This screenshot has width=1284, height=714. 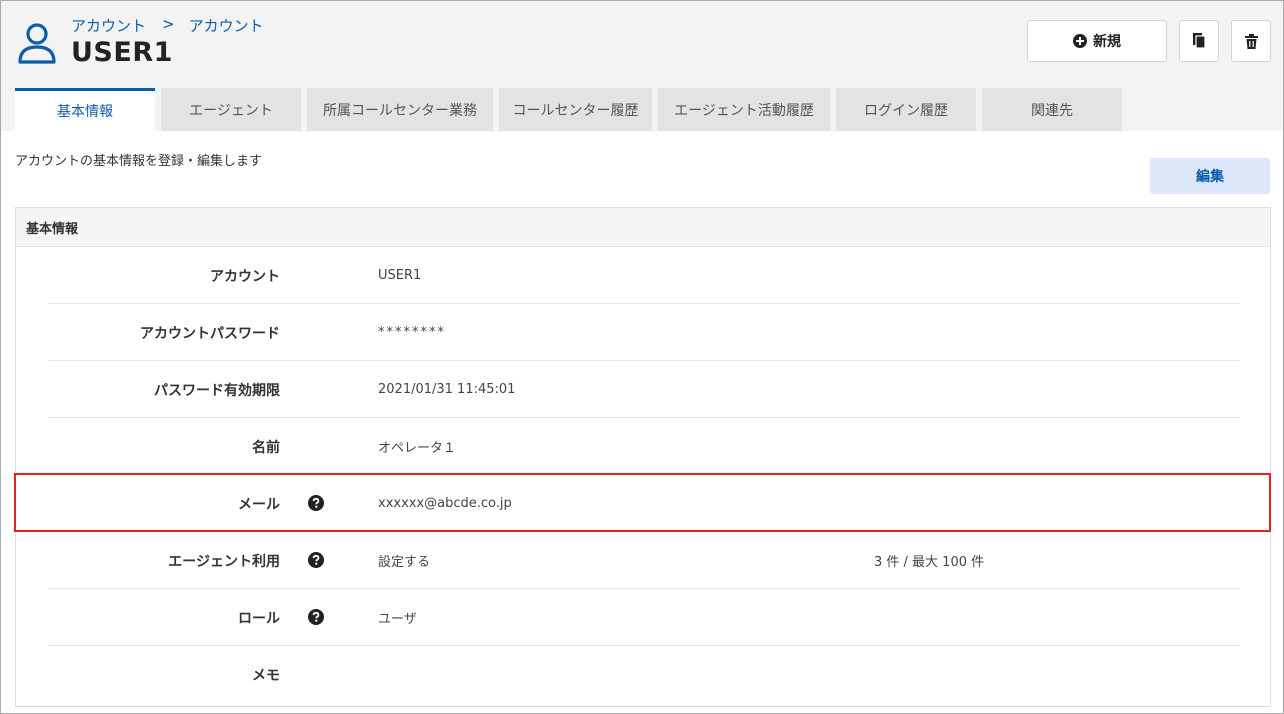 I want to click on delete-button, so click(x=1251, y=41).